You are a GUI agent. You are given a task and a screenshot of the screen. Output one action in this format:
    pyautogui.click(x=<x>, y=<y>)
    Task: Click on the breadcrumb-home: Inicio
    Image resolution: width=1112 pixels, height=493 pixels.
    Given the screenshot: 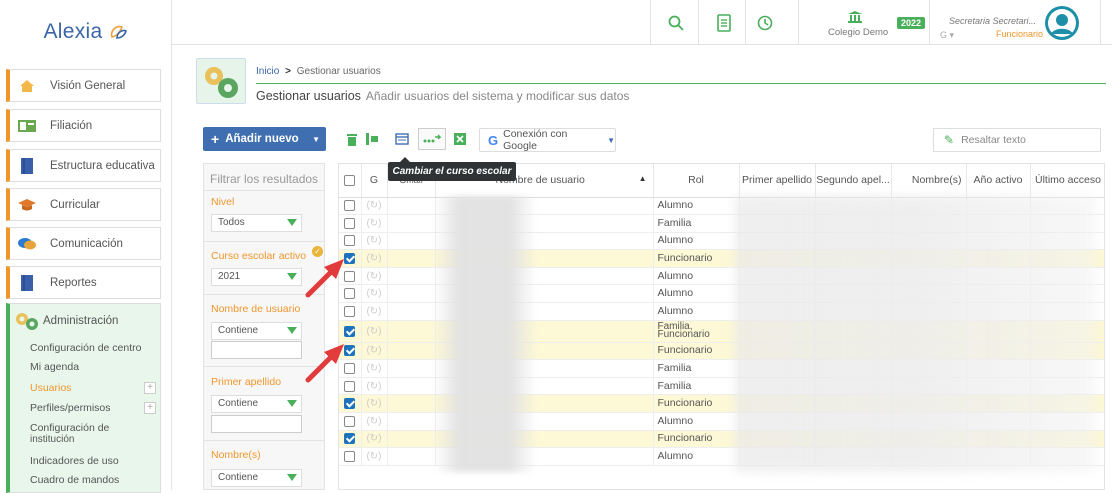 What is the action you would take?
    pyautogui.click(x=267, y=71)
    